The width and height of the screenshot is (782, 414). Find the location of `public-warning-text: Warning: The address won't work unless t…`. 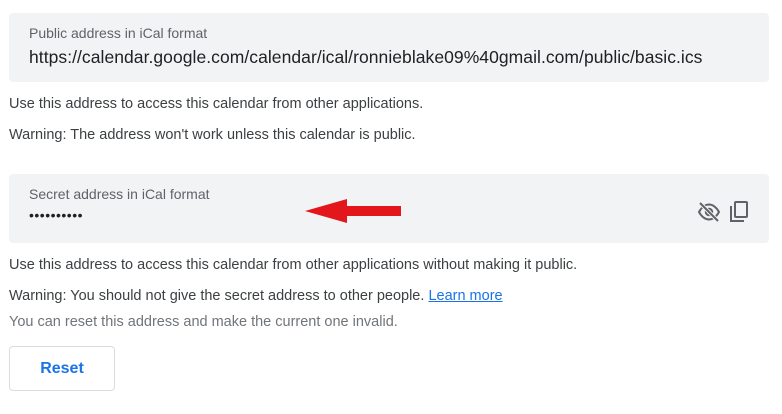

public-warning-text: Warning: The address won't work unless t… is located at coordinates (212, 135).